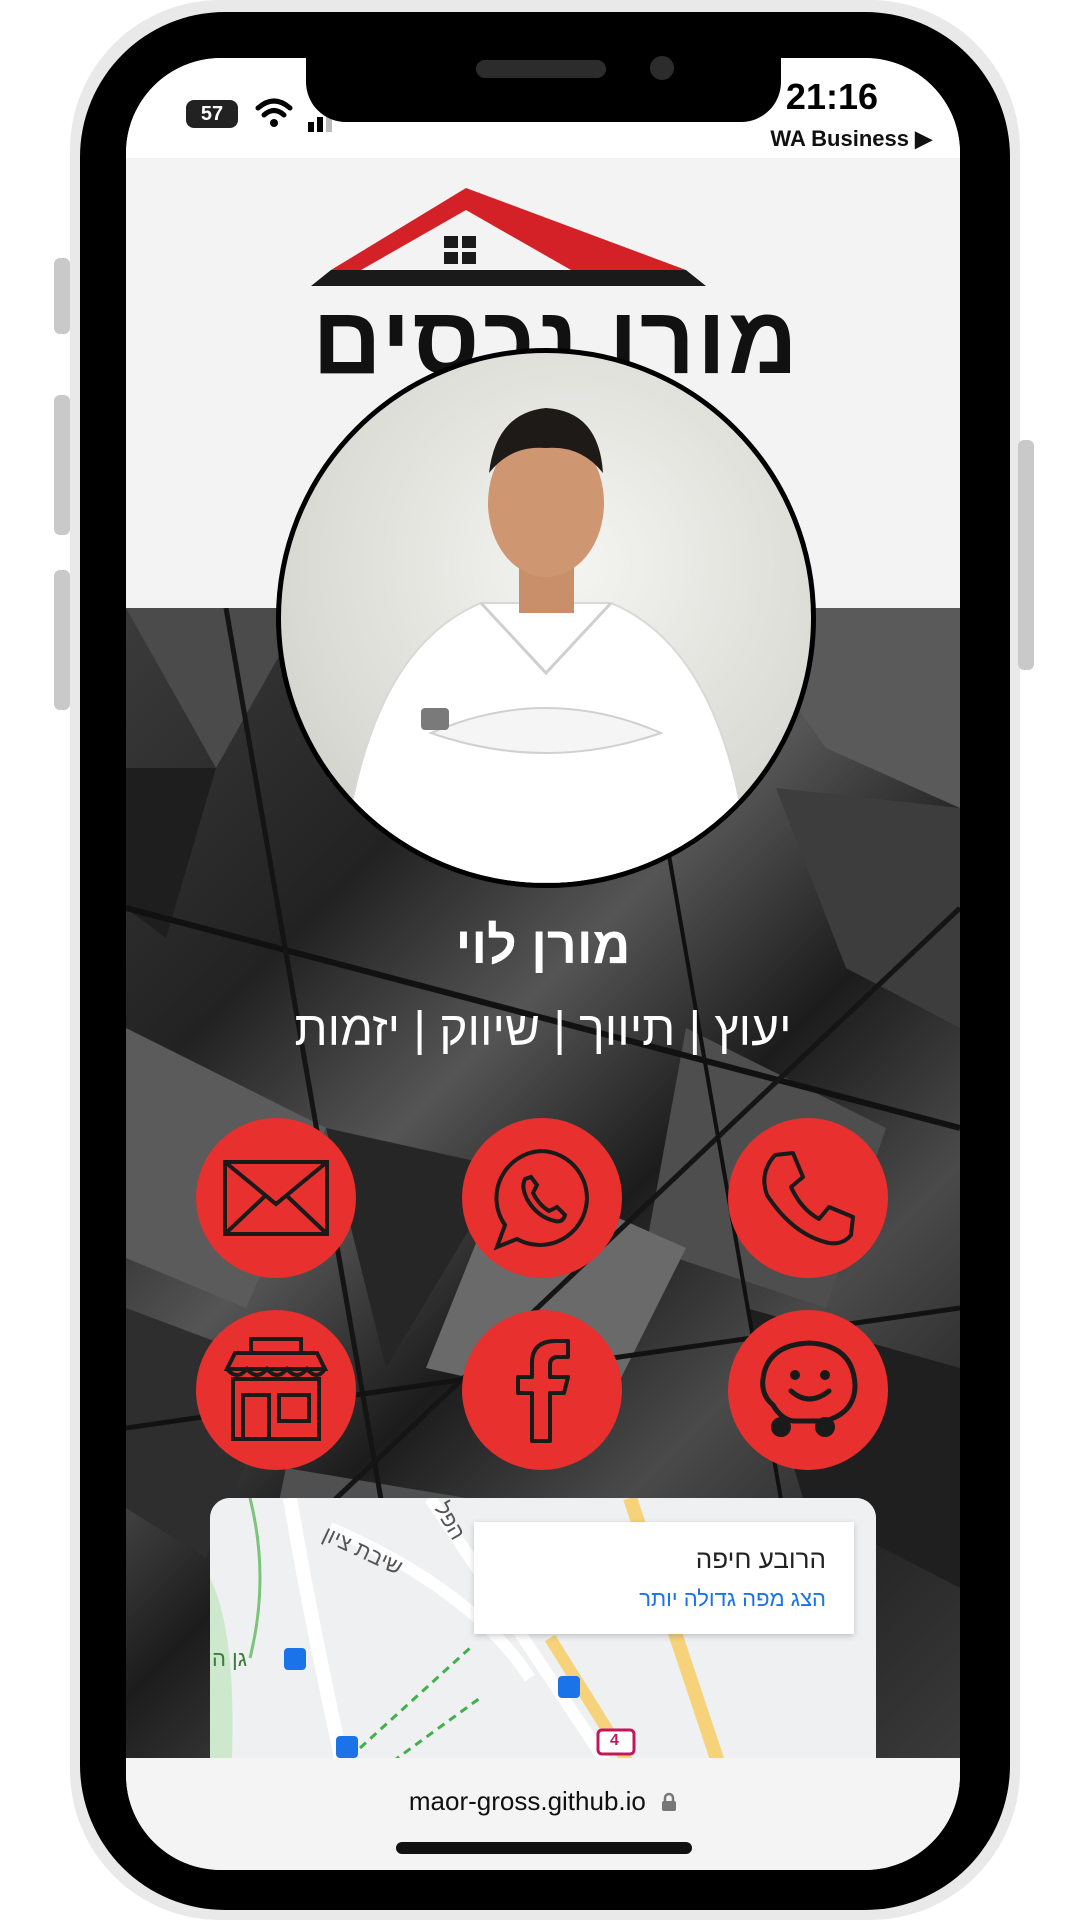 Image resolution: width=1080 pixels, height=1920 pixels. I want to click on person-illustration, so click(546, 645).